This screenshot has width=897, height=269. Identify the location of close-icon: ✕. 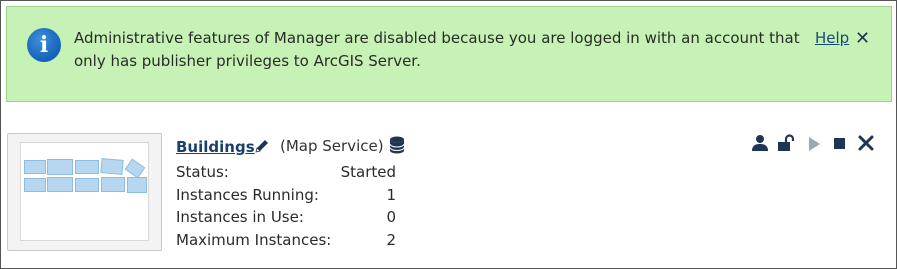
(862, 39).